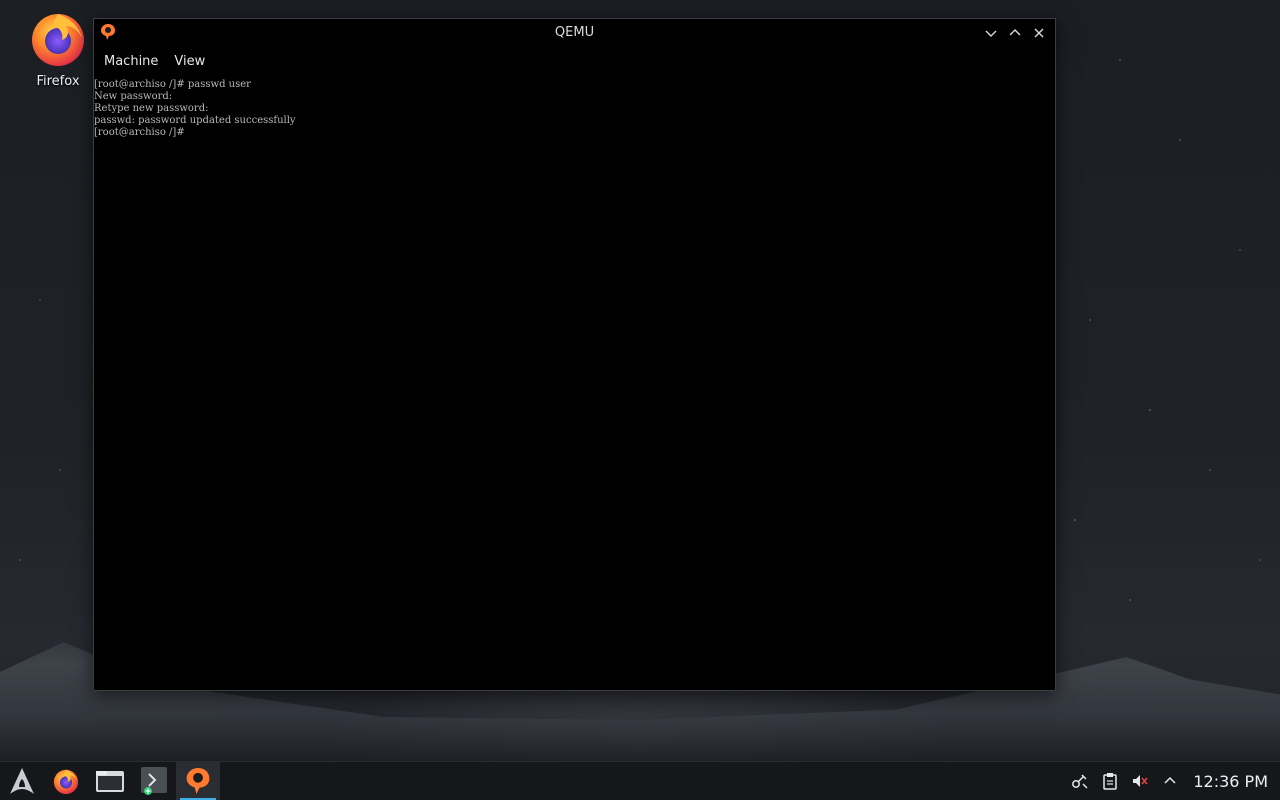 The image size is (1280, 800). I want to click on arch-launcher-icon, so click(22, 781).